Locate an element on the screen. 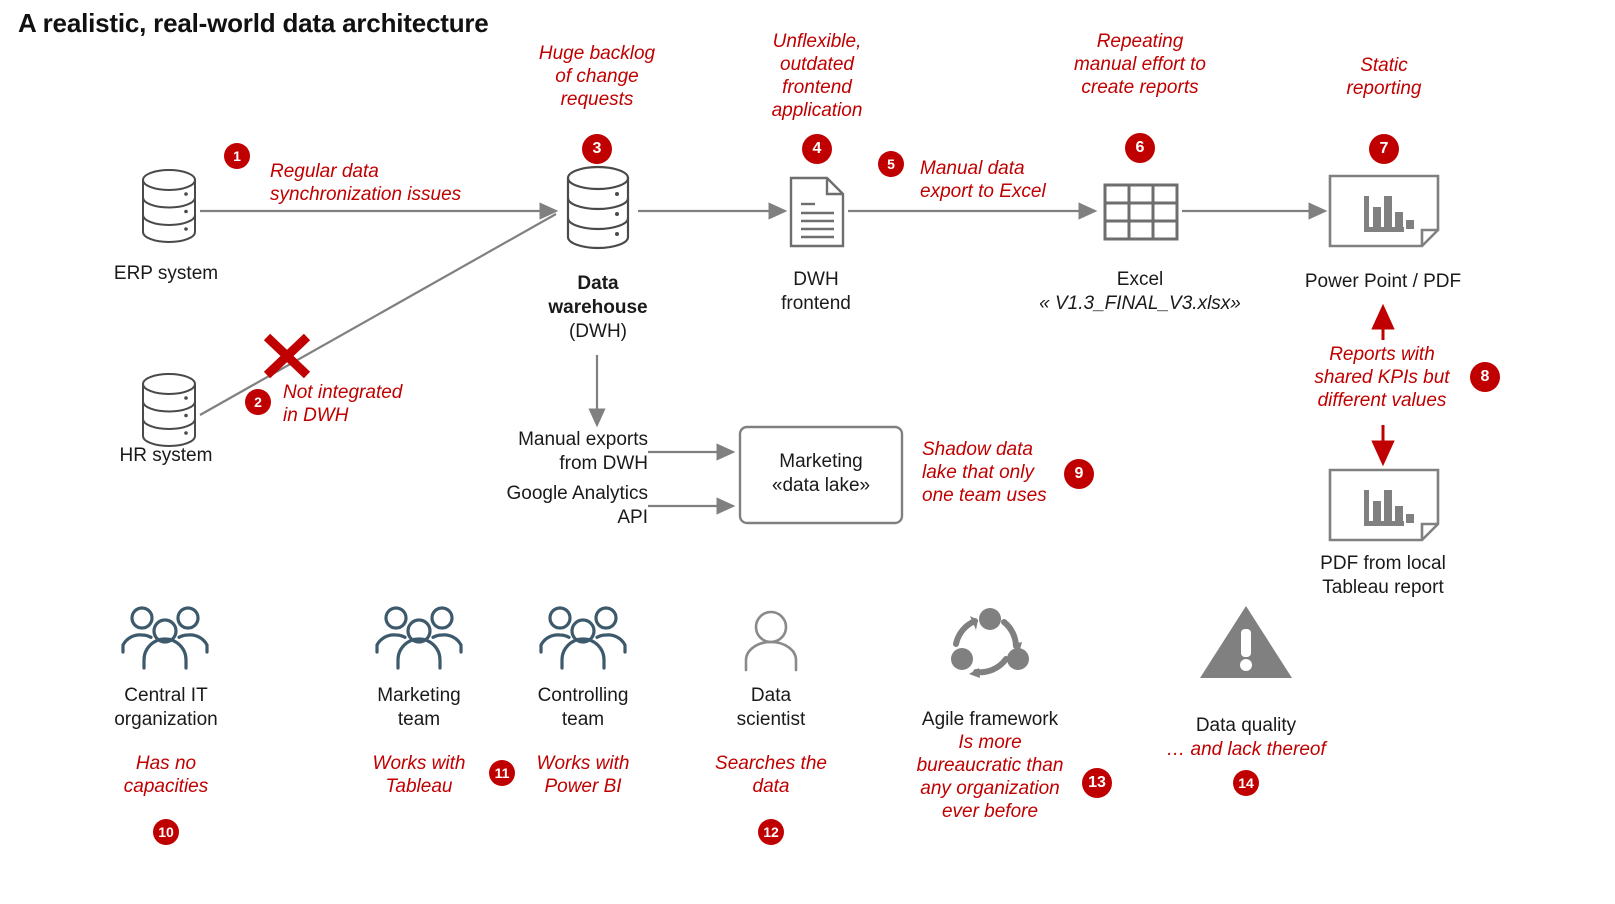 The width and height of the screenshot is (1615, 904). cross-out-icon is located at coordinates (287, 356).